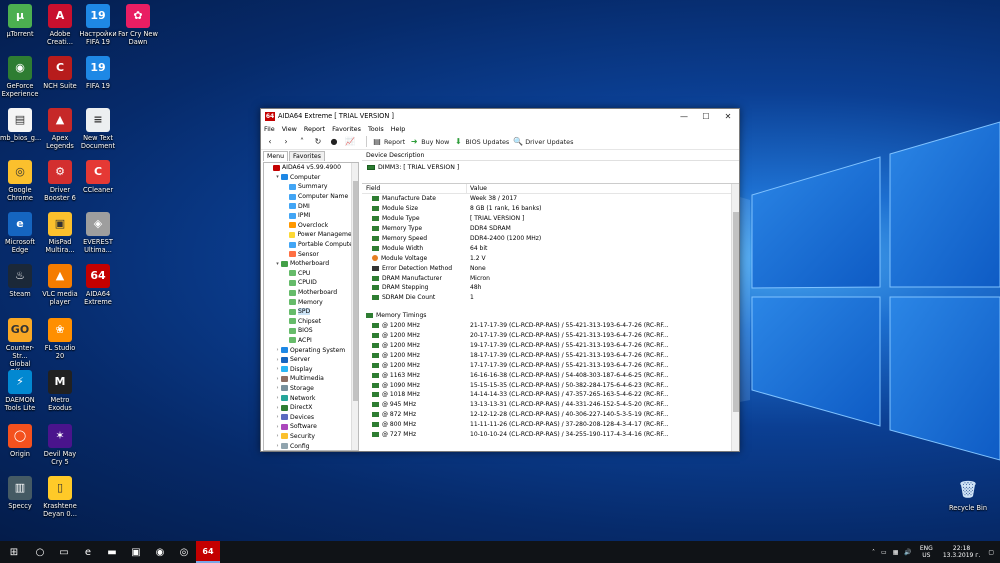 Image resolution: width=1000 pixels, height=563 pixels. What do you see at coordinates (311, 254) in the screenshot?
I see `tree-item: Sensor` at bounding box center [311, 254].